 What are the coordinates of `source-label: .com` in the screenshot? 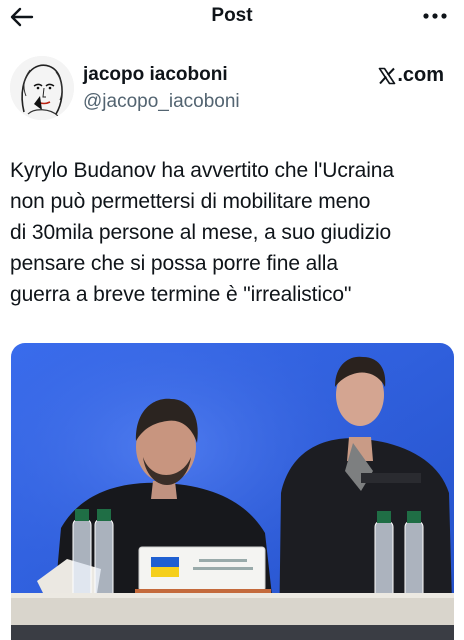 It's located at (411, 75).